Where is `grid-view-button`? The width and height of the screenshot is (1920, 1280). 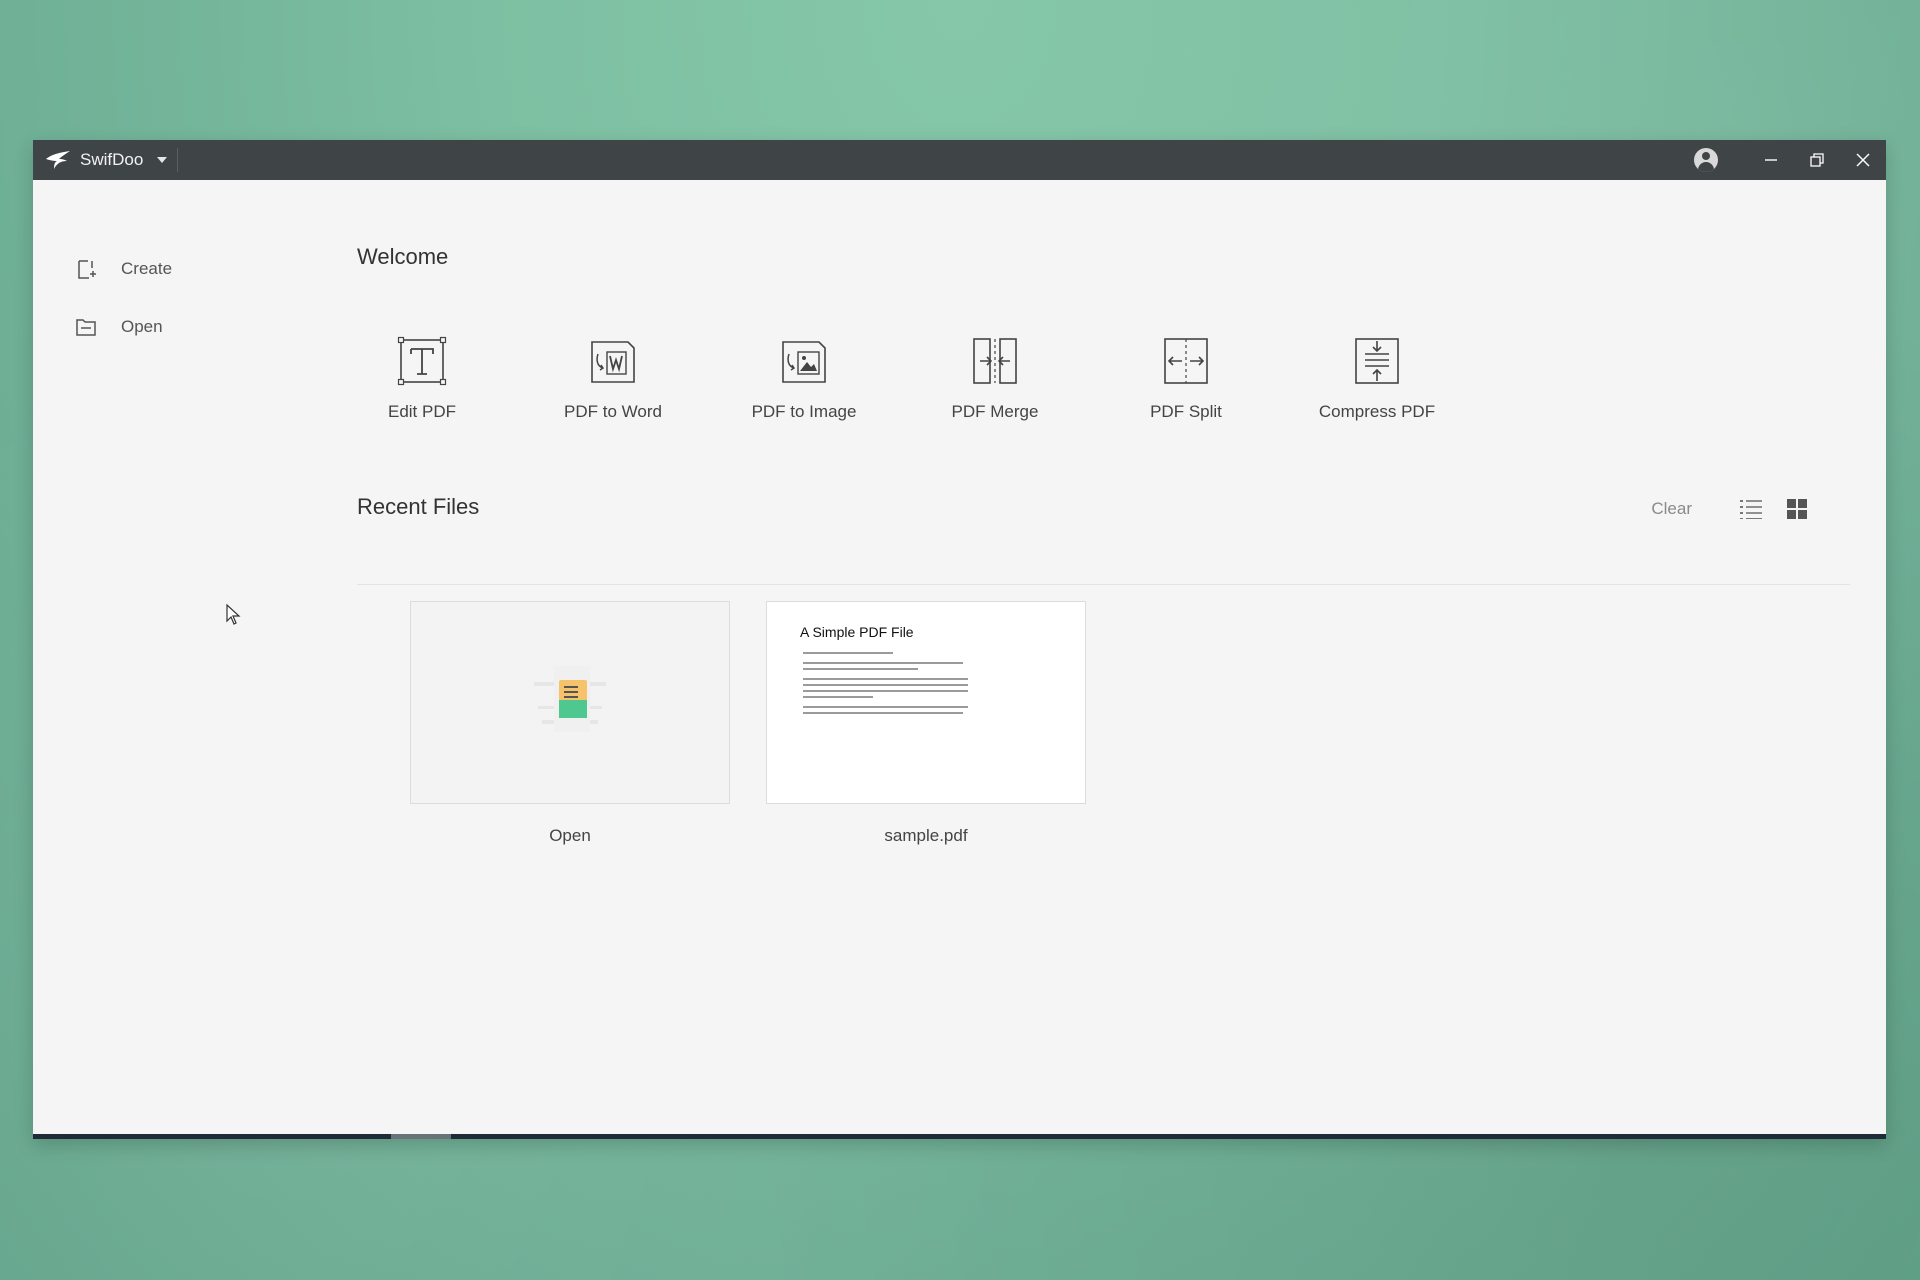 grid-view-button is located at coordinates (1797, 509).